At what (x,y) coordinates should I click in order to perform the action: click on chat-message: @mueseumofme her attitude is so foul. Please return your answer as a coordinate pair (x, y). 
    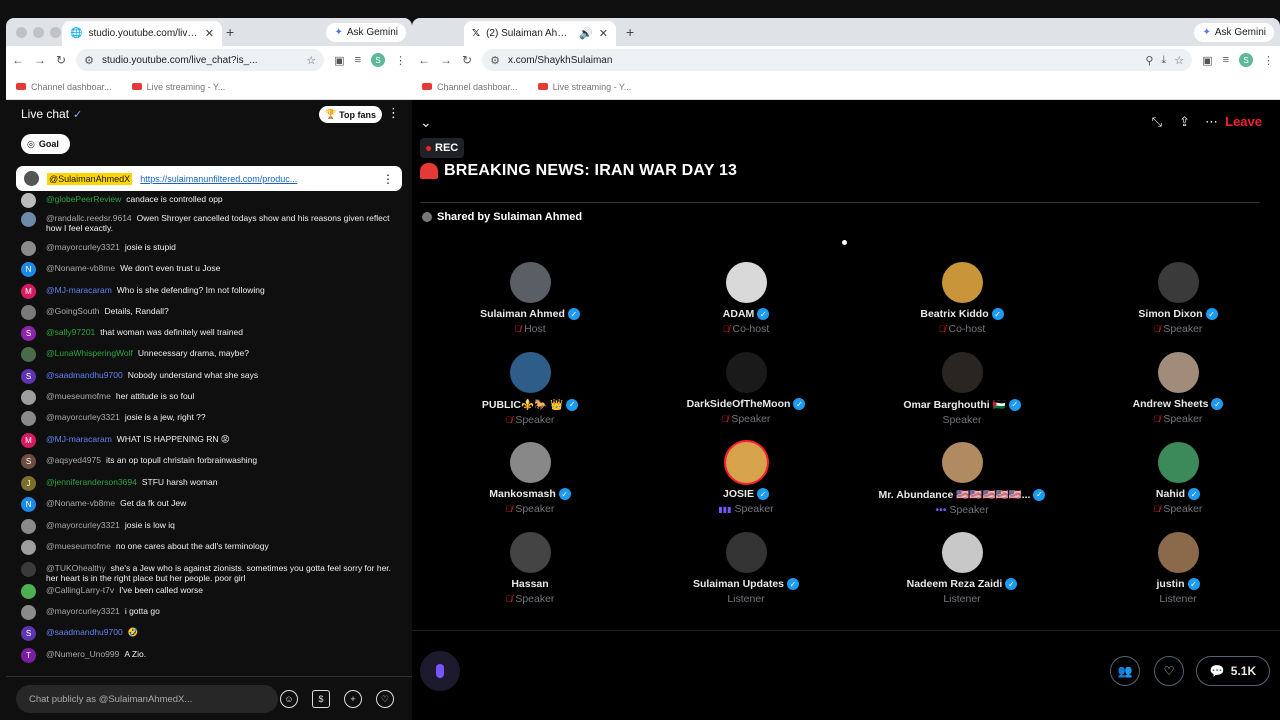
    Looking at the image, I should click on (208, 397).